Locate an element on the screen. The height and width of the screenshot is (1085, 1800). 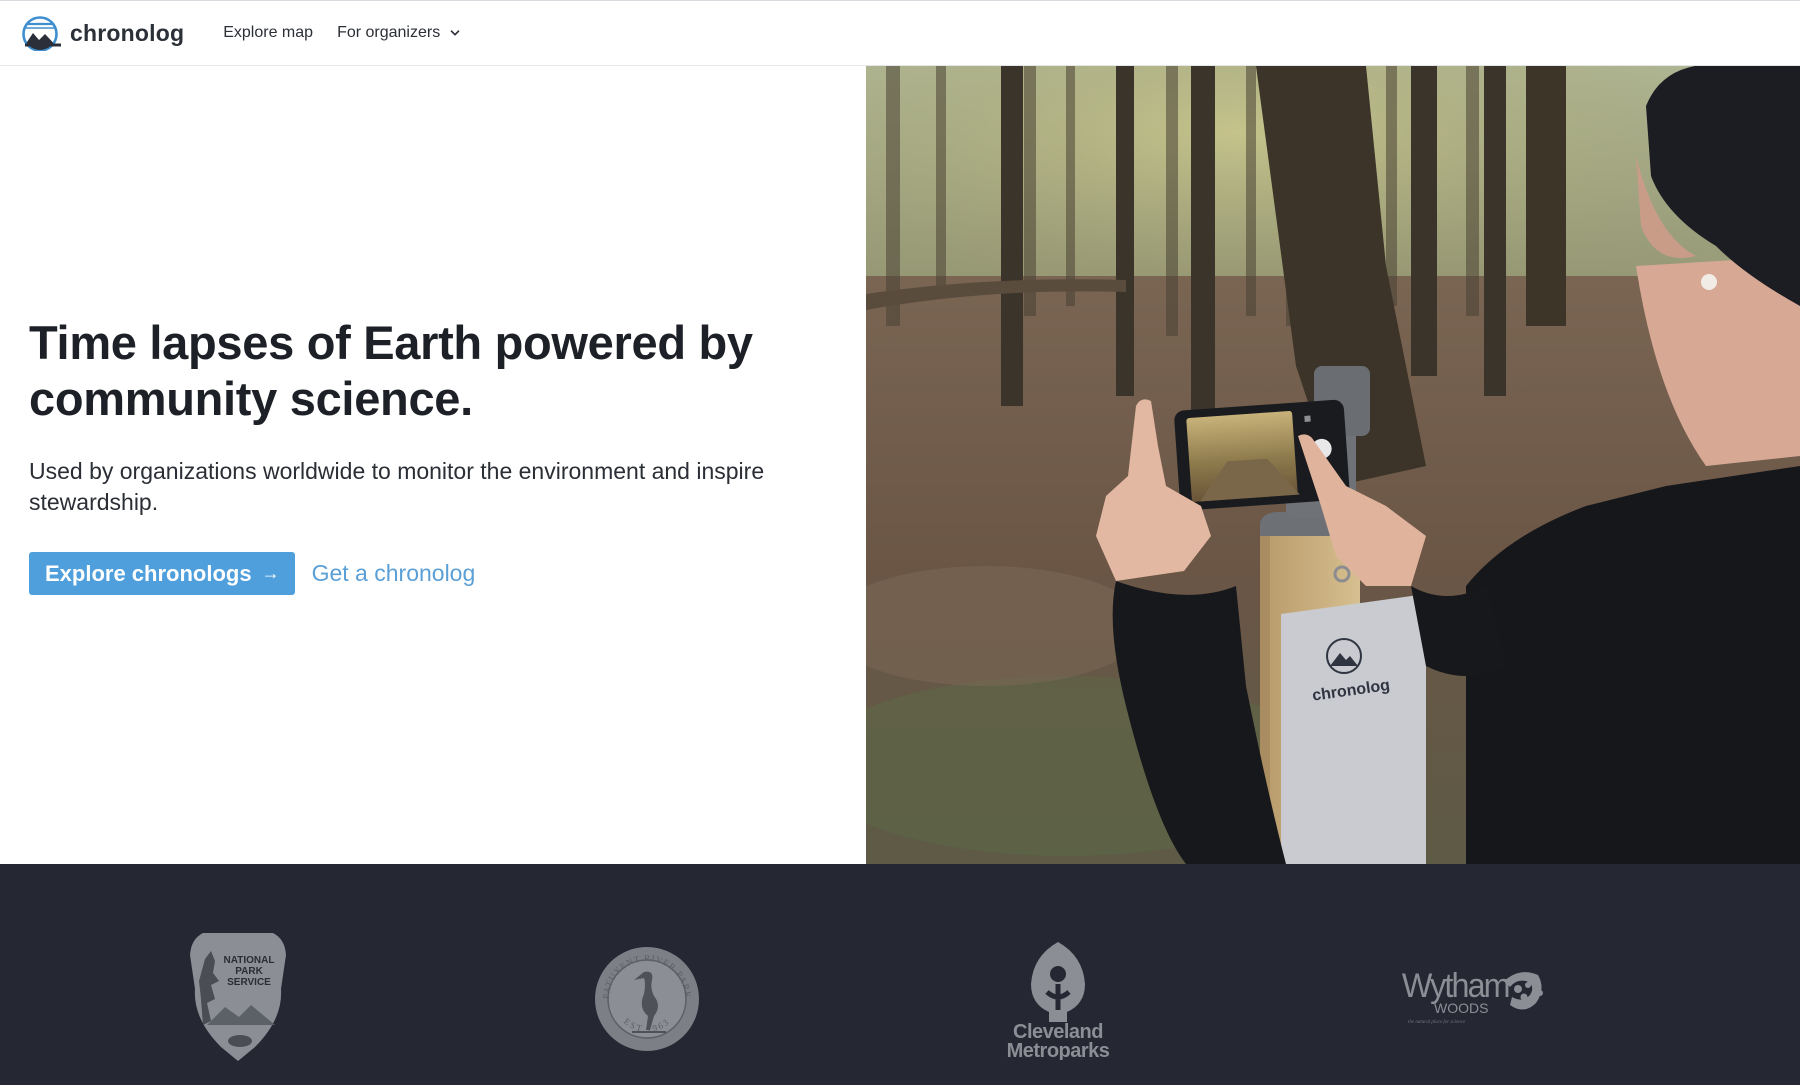
wytham-tagline: the natural place for science is located at coordinates (1437, 1022).